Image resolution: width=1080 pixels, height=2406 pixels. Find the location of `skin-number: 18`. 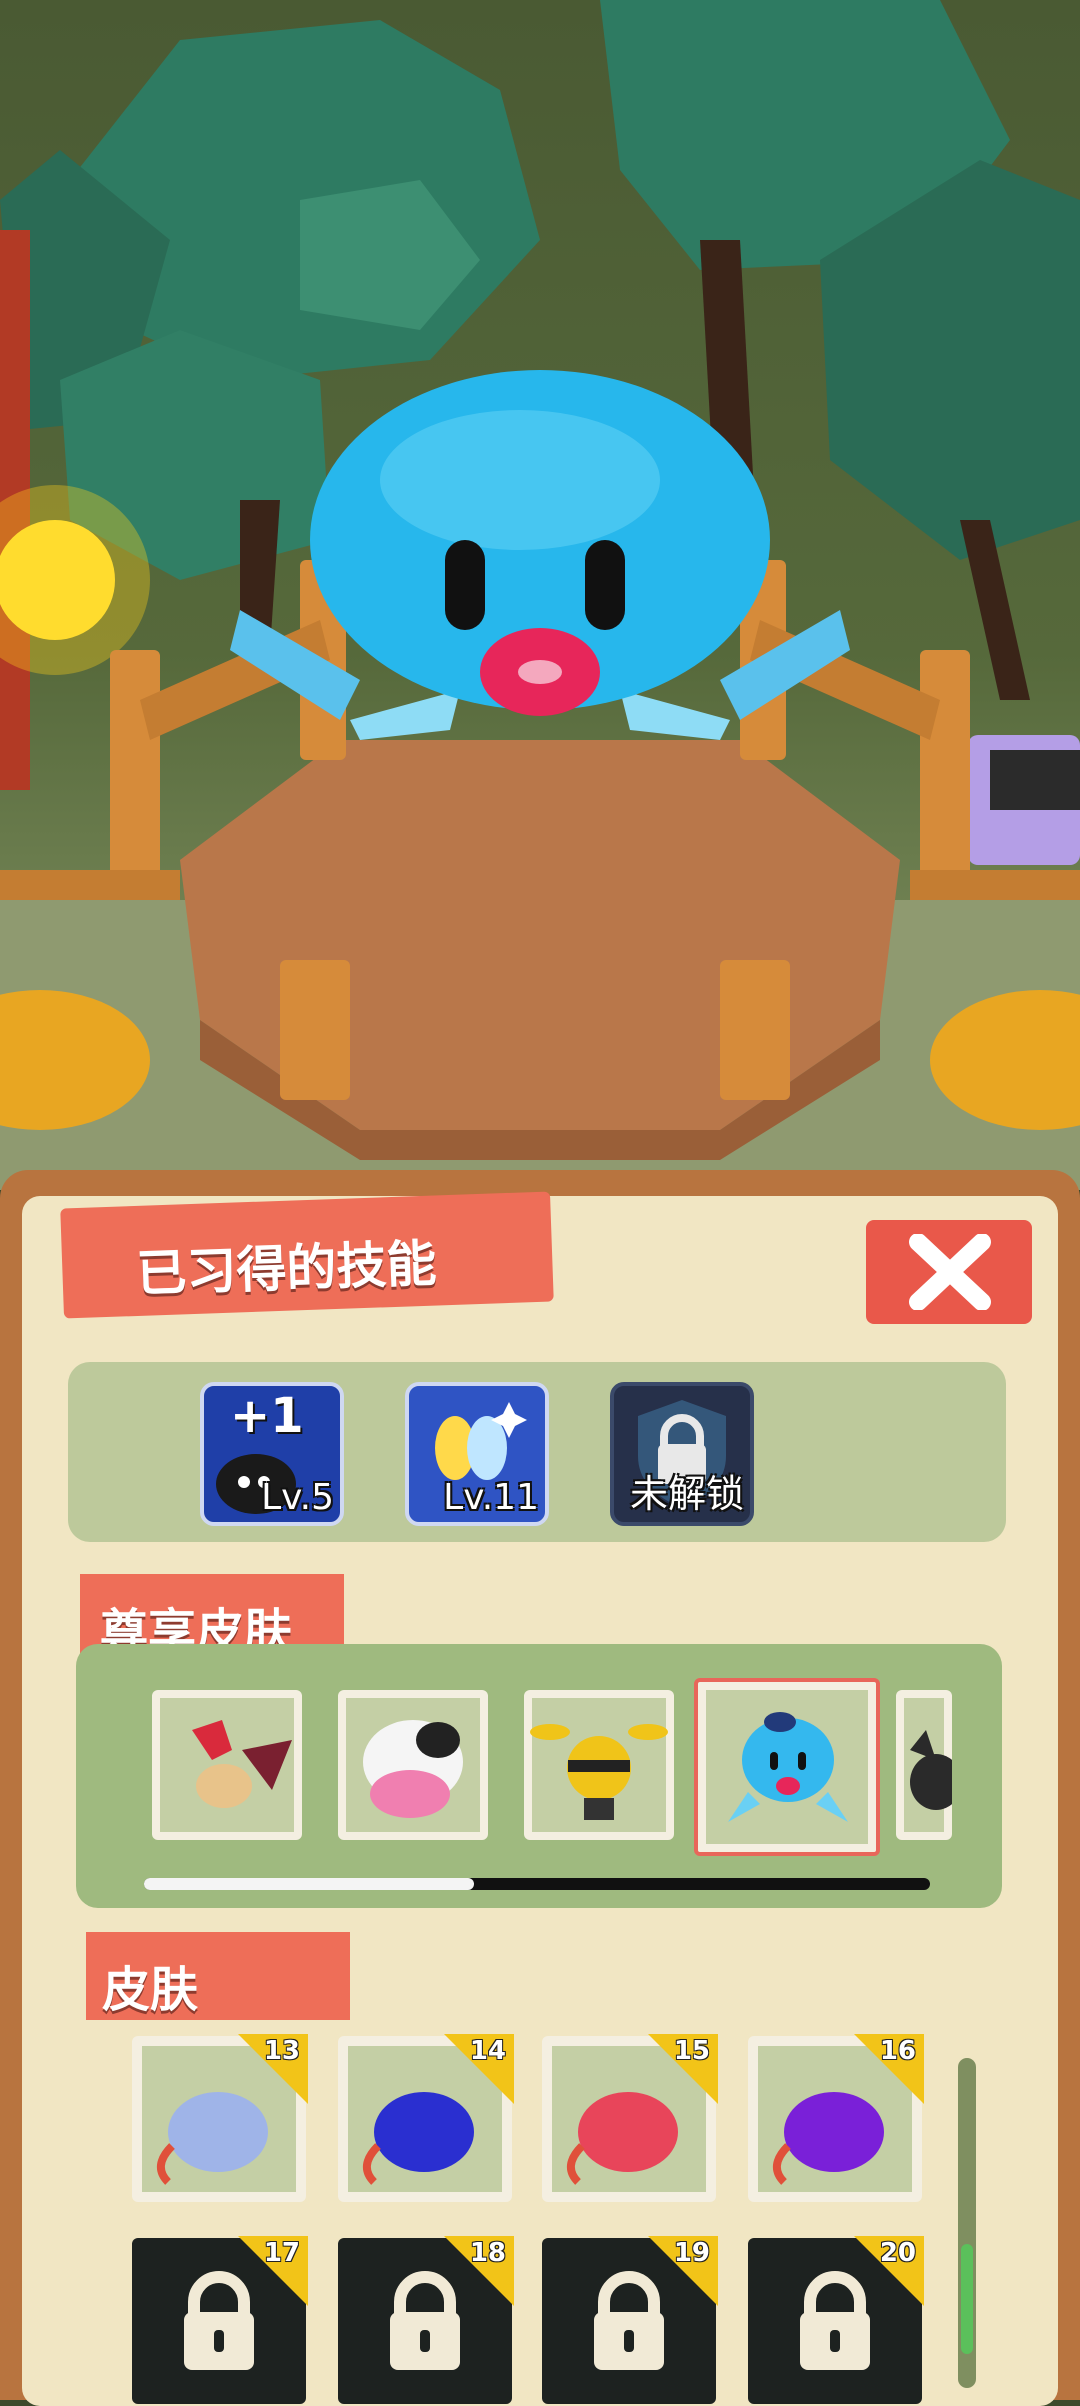

skin-number: 18 is located at coordinates (487, 2253).